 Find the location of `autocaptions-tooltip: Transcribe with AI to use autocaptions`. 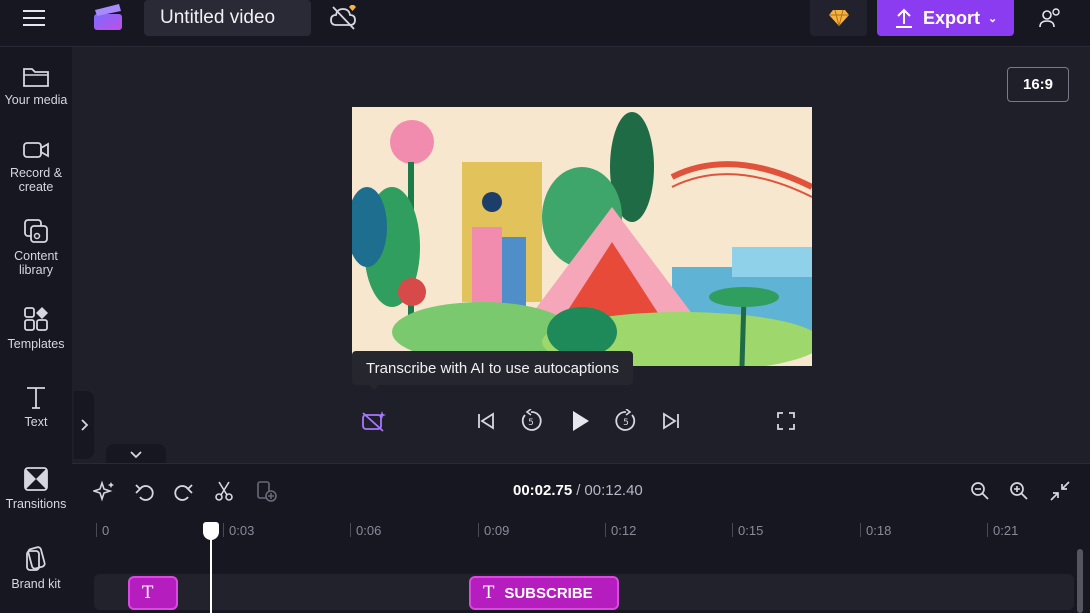

autocaptions-tooltip: Transcribe with AI to use autocaptions is located at coordinates (492, 368).